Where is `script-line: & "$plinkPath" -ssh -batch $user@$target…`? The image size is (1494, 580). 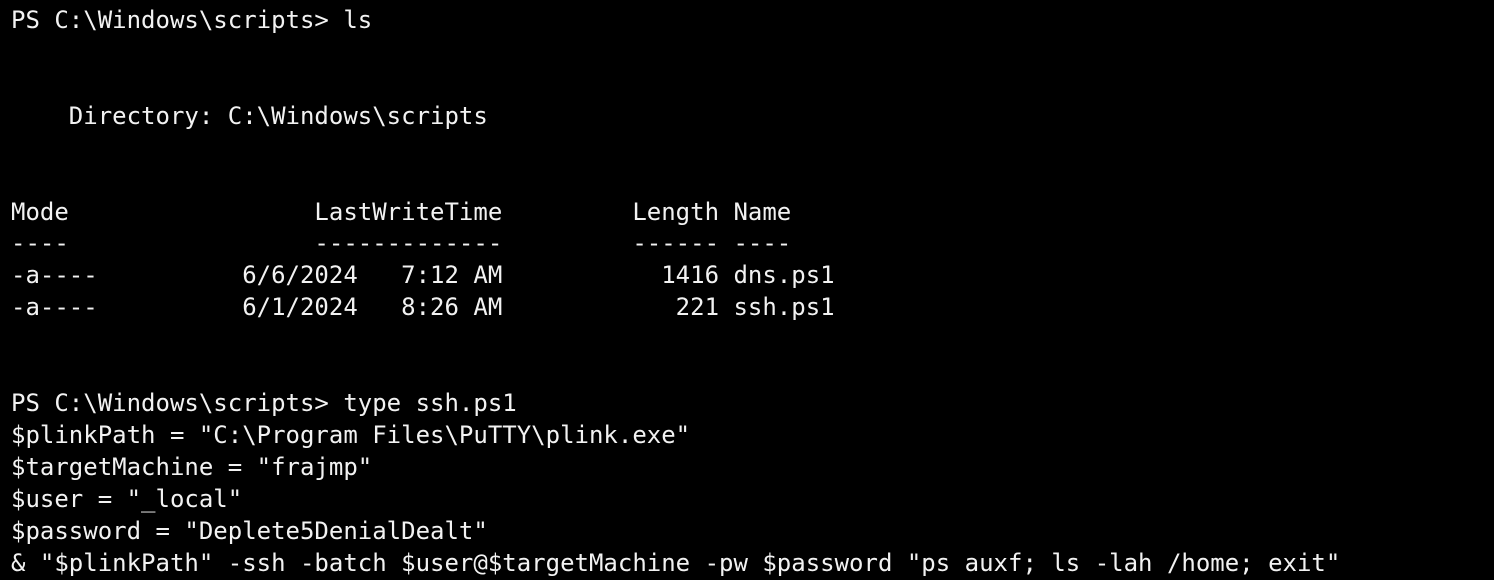
script-line: & "$plinkPath" -ssh -batch $user@$target… is located at coordinates (676, 563).